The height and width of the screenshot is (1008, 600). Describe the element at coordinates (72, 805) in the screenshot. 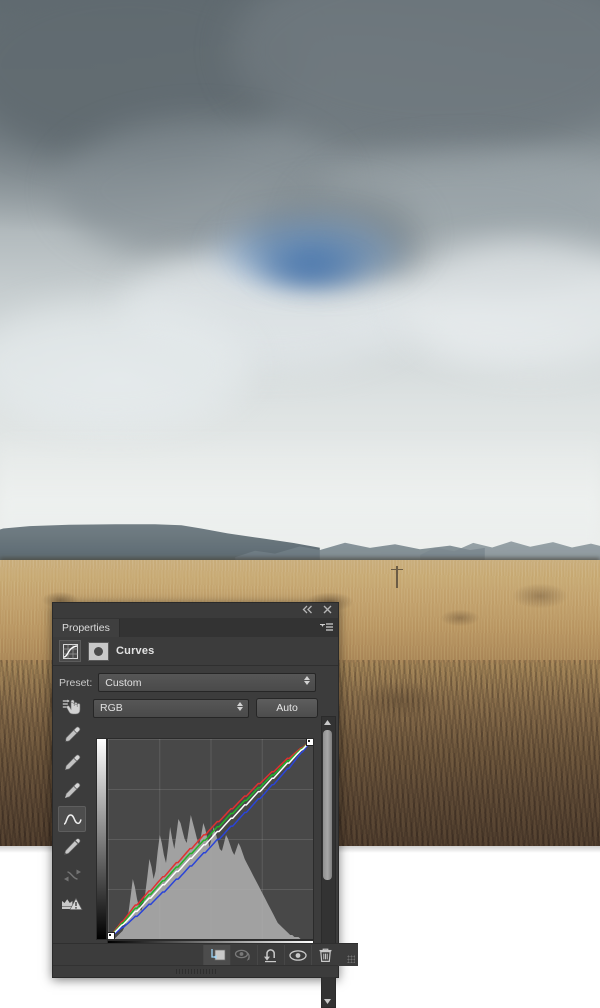

I see `curves-tool-column` at that location.